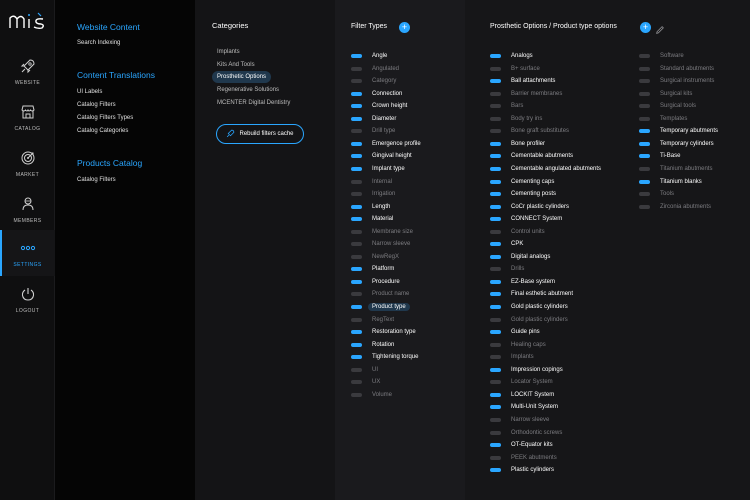 This screenshot has width=750, height=500. What do you see at coordinates (663, 118) in the screenshot?
I see `option-row: Templates` at bounding box center [663, 118].